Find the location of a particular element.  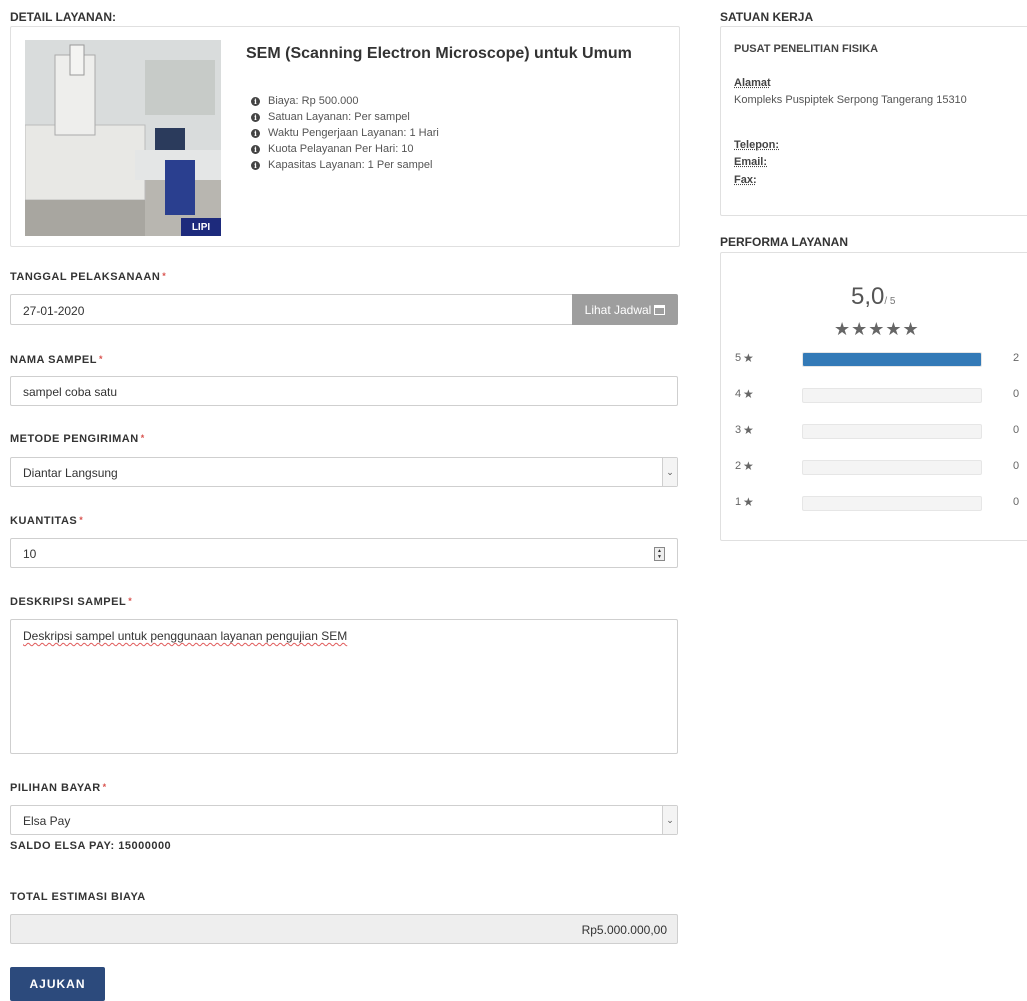

rating-row-5: 5 ★ 2 is located at coordinates (880, 359).